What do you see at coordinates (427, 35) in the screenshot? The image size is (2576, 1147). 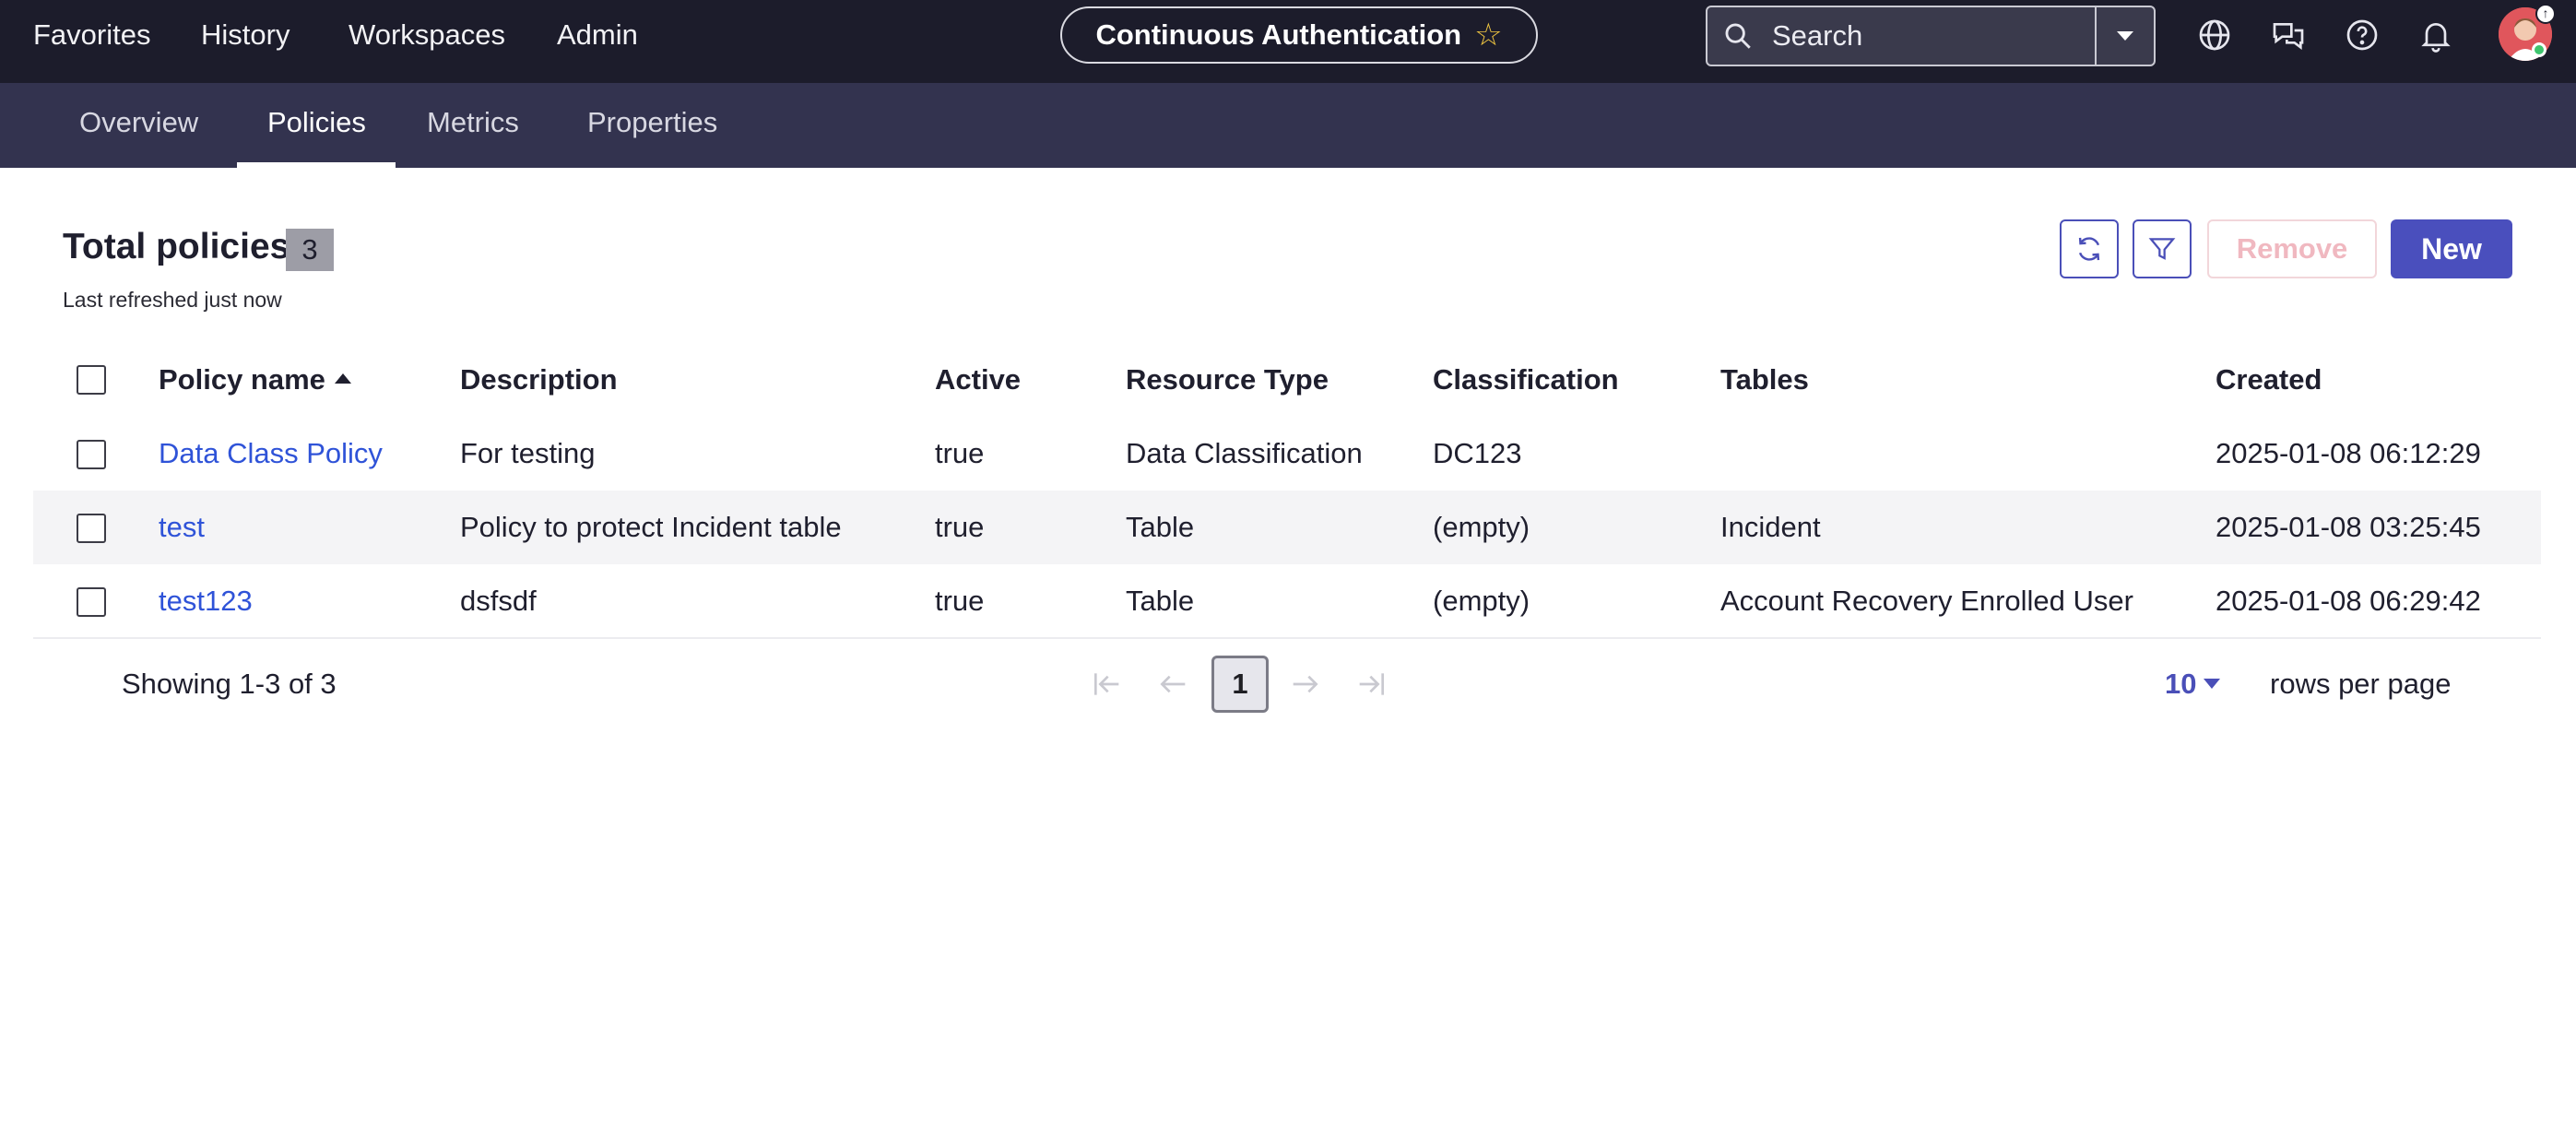 I see `nav-workspaces: Workspaces` at bounding box center [427, 35].